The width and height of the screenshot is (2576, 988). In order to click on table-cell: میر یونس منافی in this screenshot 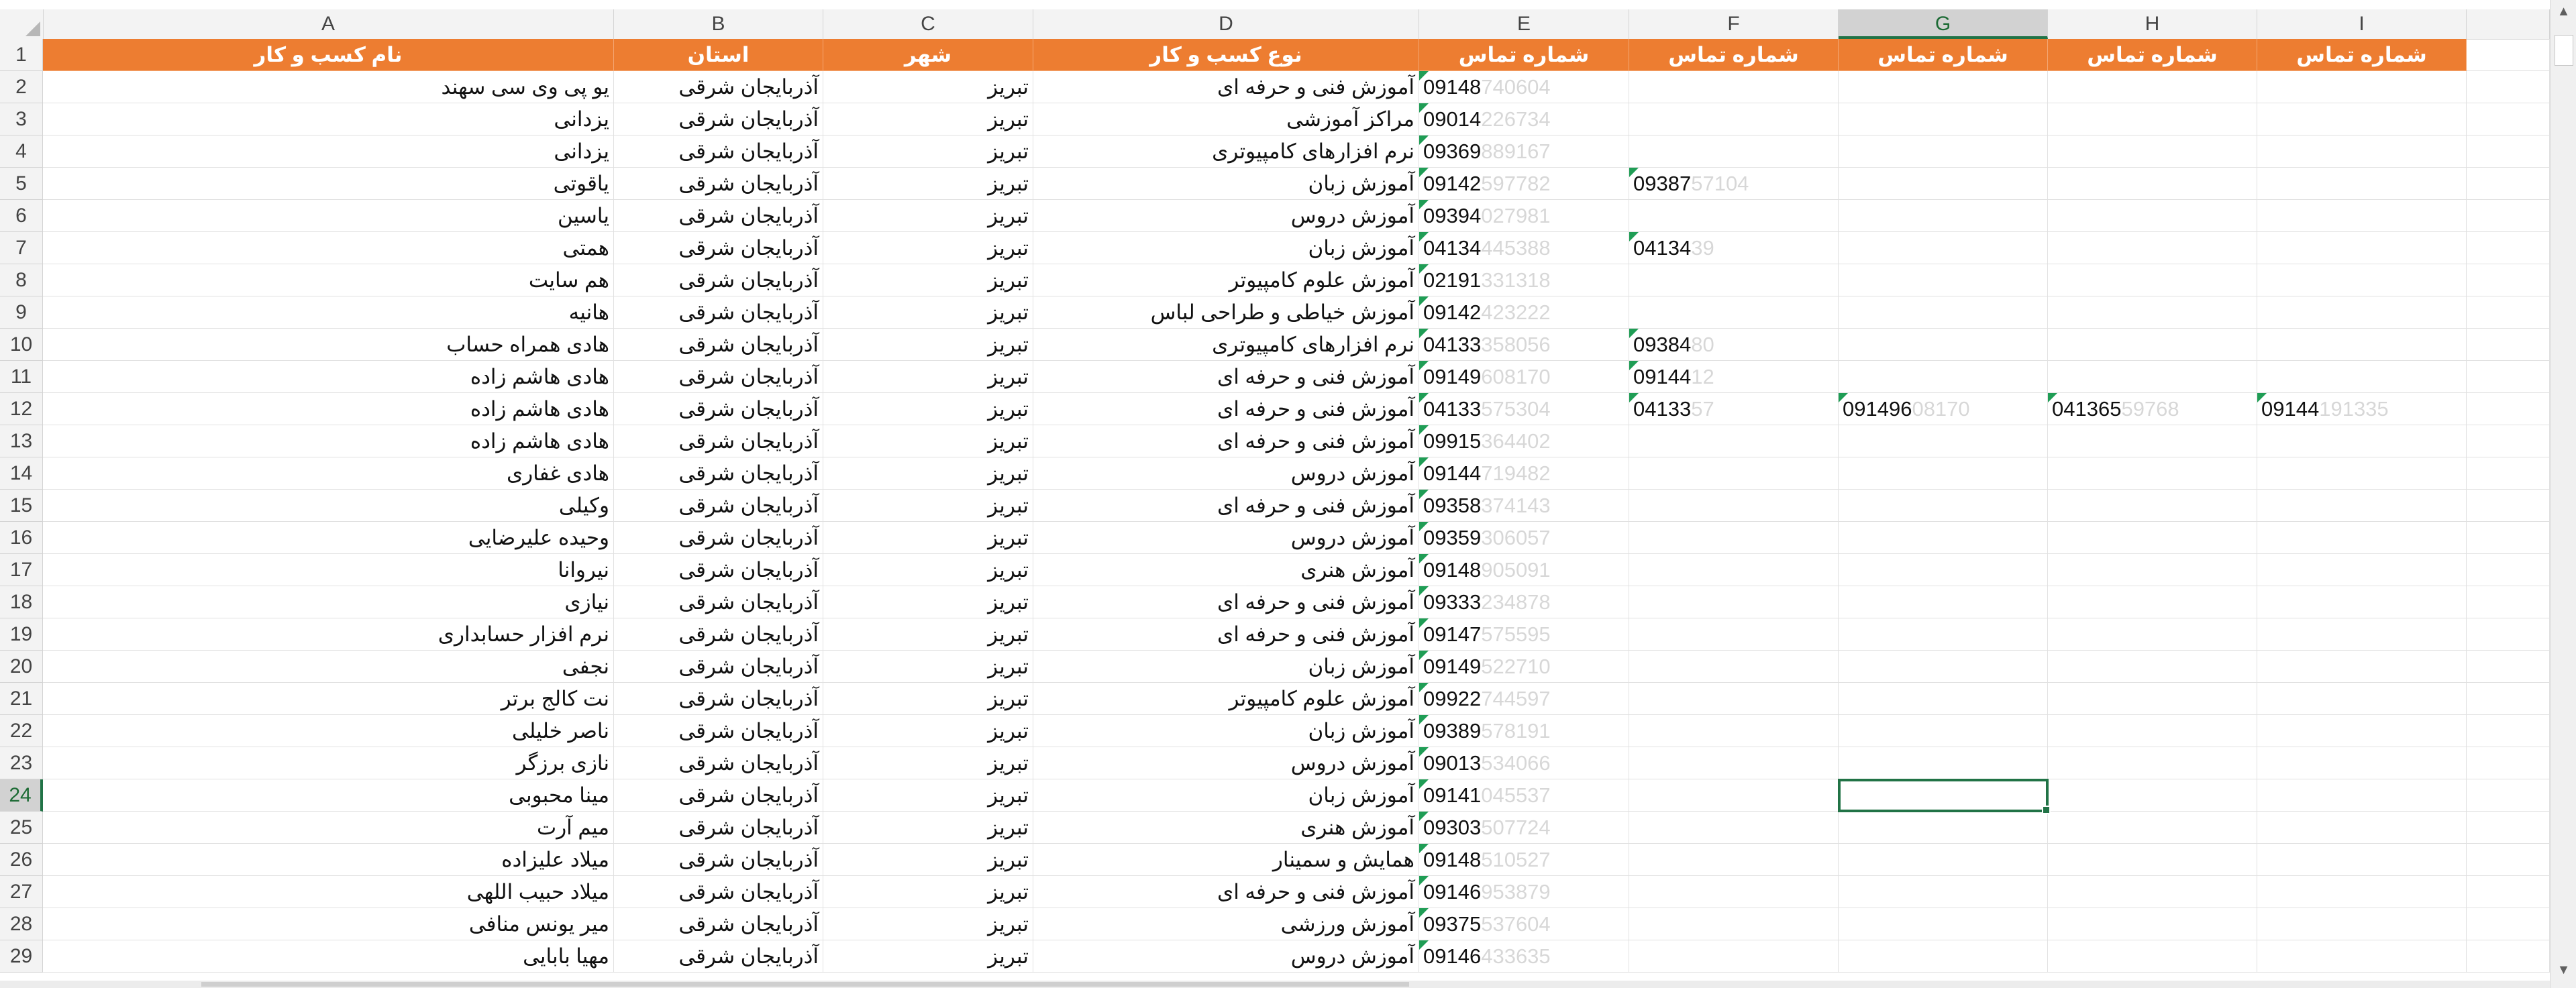, I will do `click(328, 924)`.